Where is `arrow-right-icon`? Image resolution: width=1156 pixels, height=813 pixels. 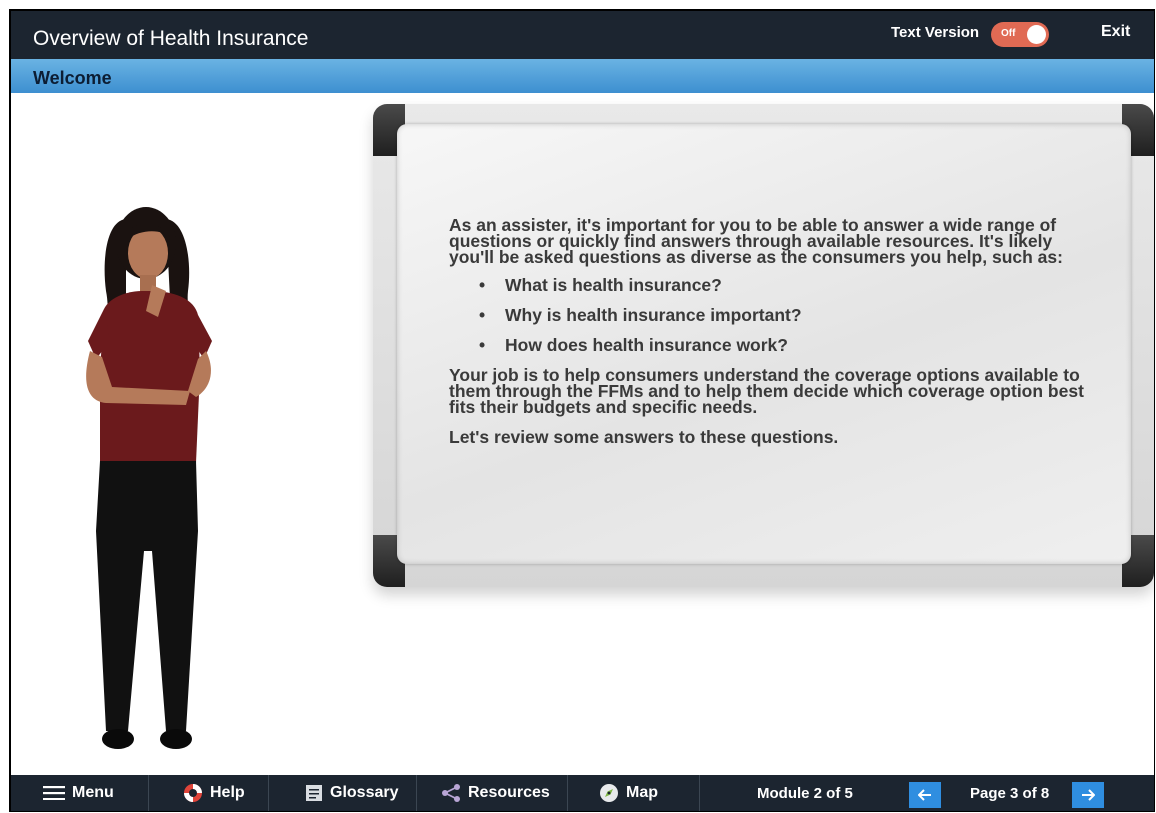
arrow-right-icon is located at coordinates (1088, 795).